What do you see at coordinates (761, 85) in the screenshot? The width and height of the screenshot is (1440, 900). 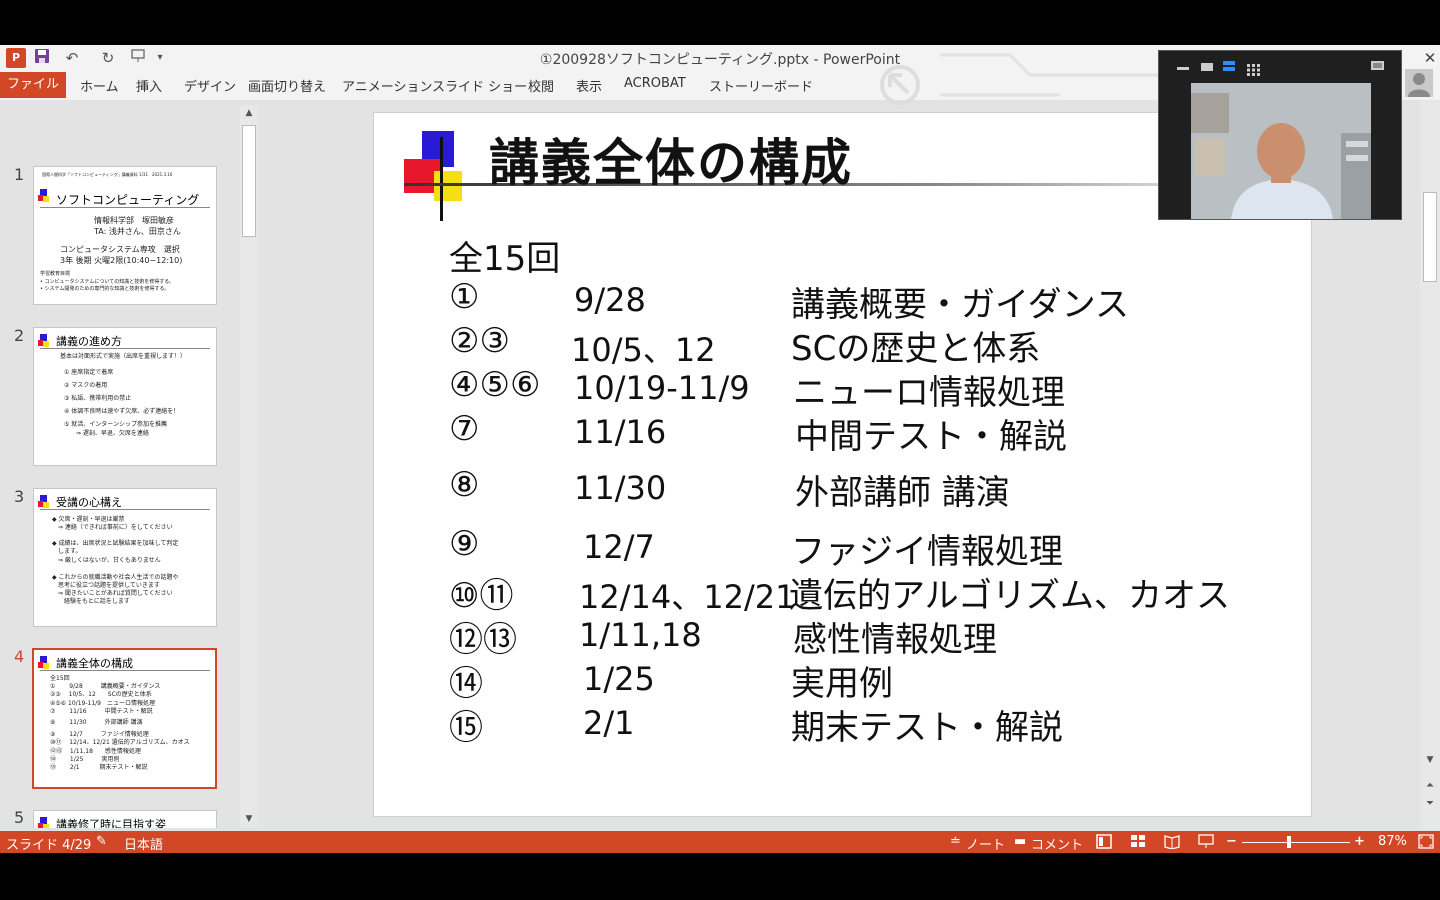 I see `tab-storyboard: ストーリーボード` at bounding box center [761, 85].